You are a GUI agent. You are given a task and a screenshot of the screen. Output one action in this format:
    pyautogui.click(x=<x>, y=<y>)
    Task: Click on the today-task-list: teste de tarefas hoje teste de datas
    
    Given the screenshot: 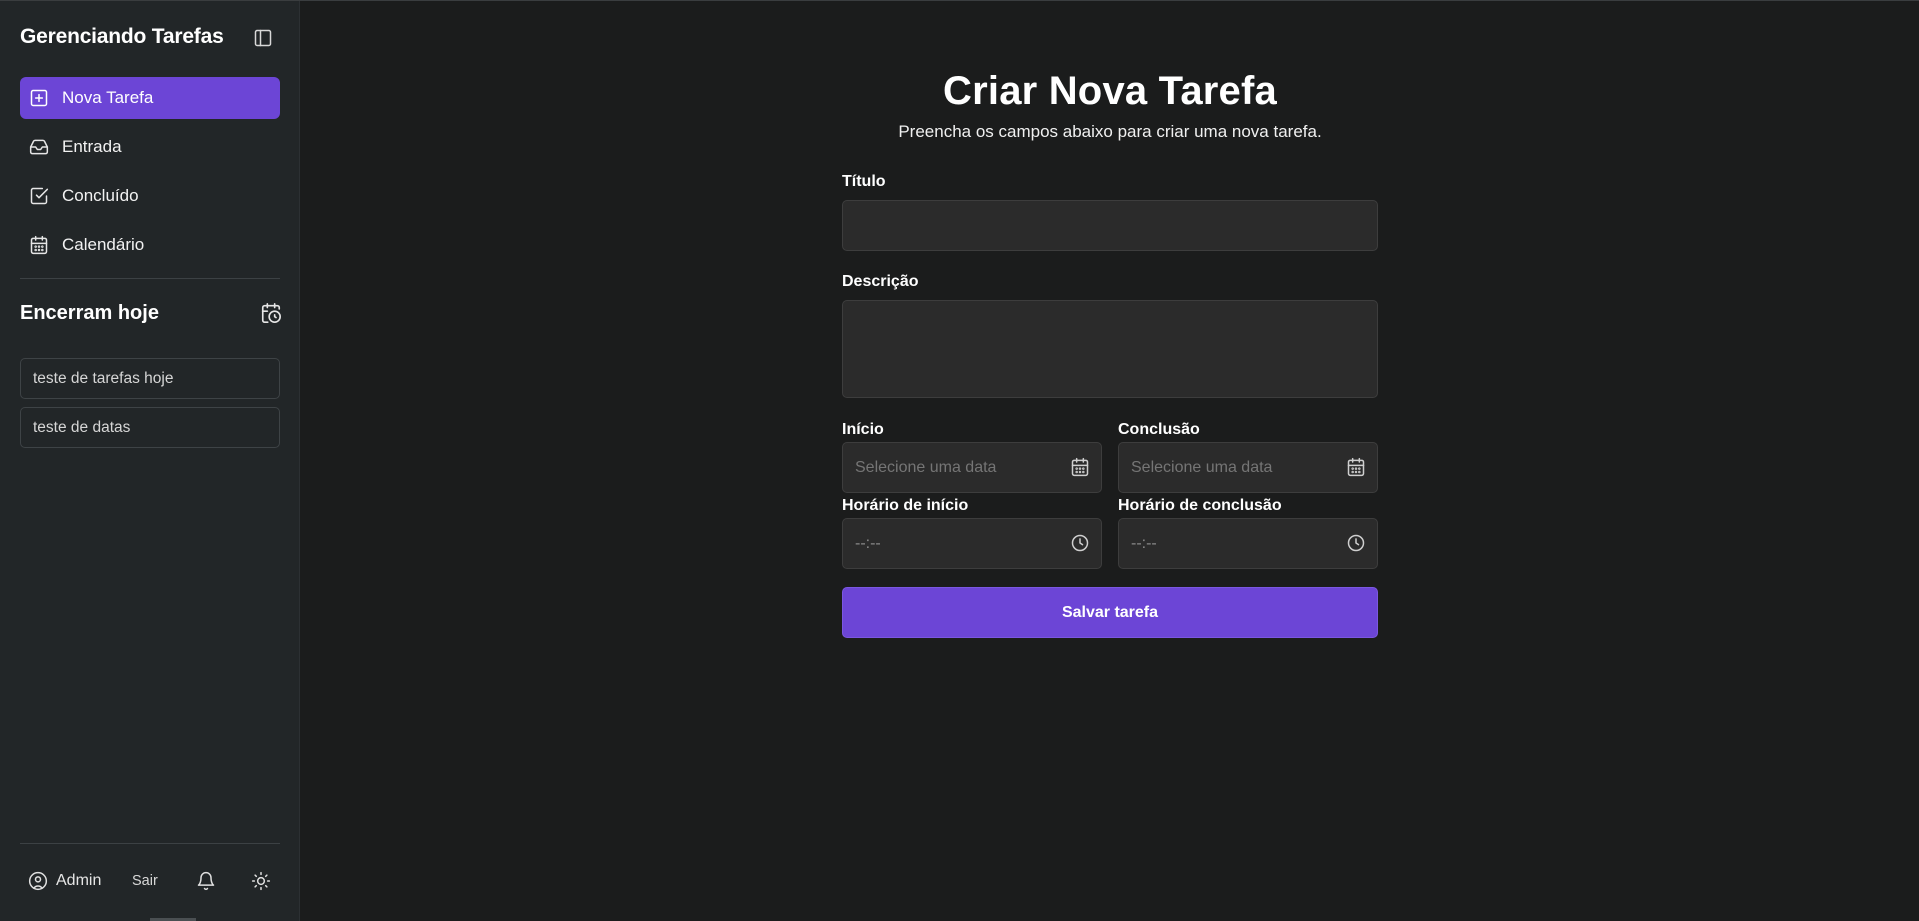 What is the action you would take?
    pyautogui.click(x=150, y=407)
    